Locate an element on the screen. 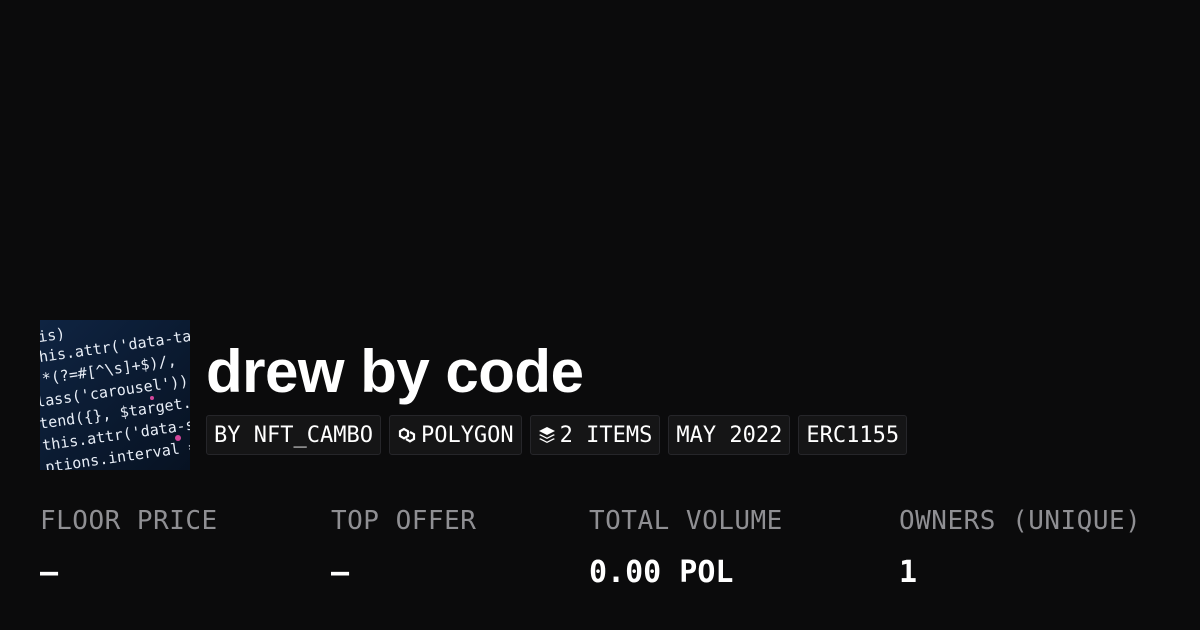 Image resolution: width=1200 pixels, height=630 pixels. chain-chip: POLYGON is located at coordinates (455, 435).